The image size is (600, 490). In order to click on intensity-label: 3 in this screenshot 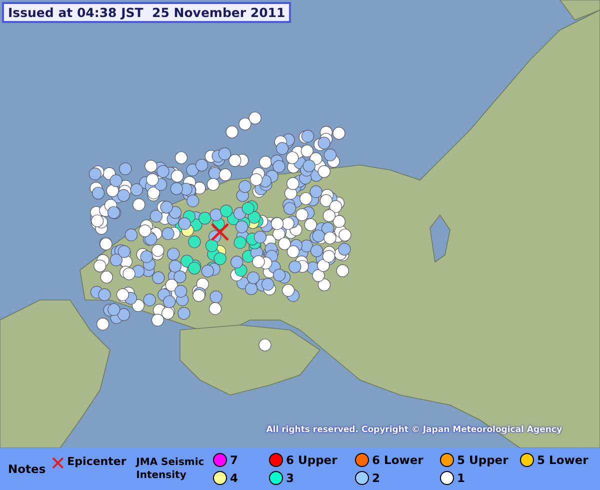, I will do `click(290, 478)`.